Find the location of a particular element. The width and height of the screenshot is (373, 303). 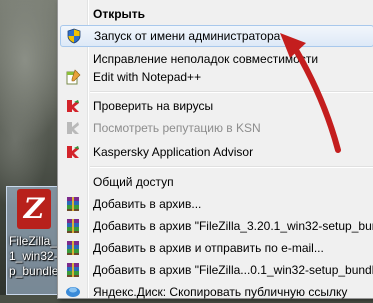

menu-item-run-as-admin: Запуск от имени администратора is located at coordinates (216, 36).